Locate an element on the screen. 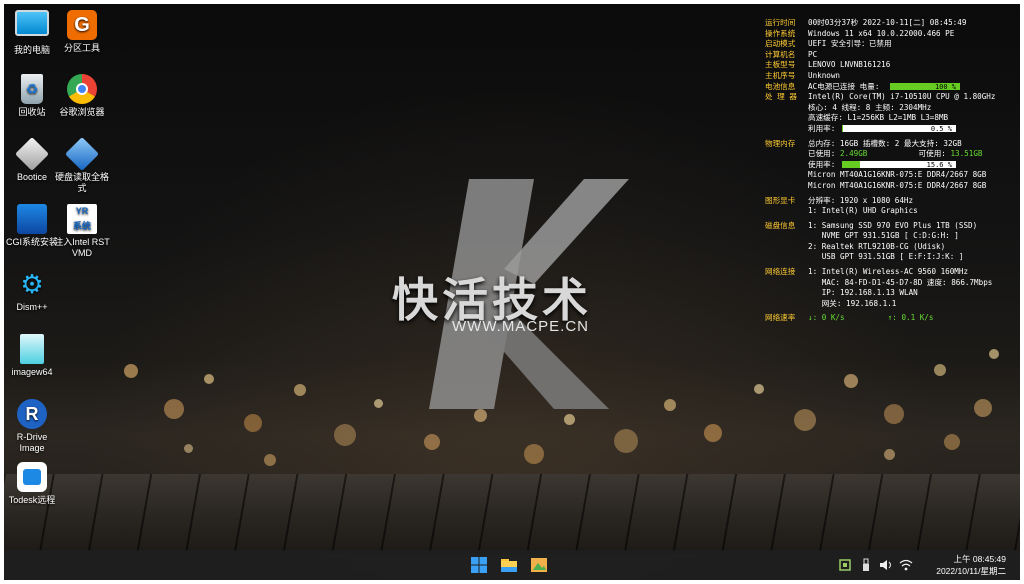  memory-used-label: 已使用: is located at coordinates (822, 154).